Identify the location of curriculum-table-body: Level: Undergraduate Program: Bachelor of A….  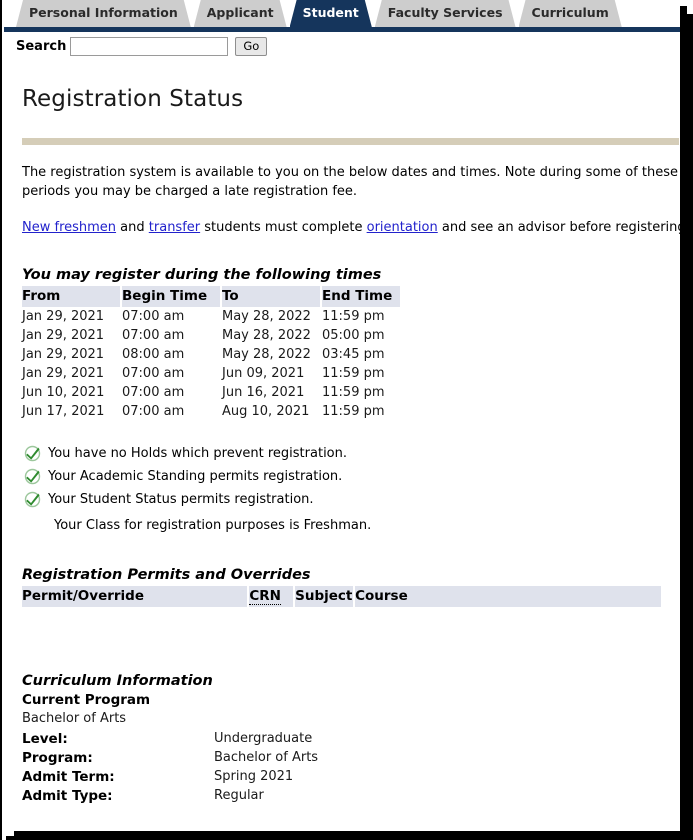
(170, 768).